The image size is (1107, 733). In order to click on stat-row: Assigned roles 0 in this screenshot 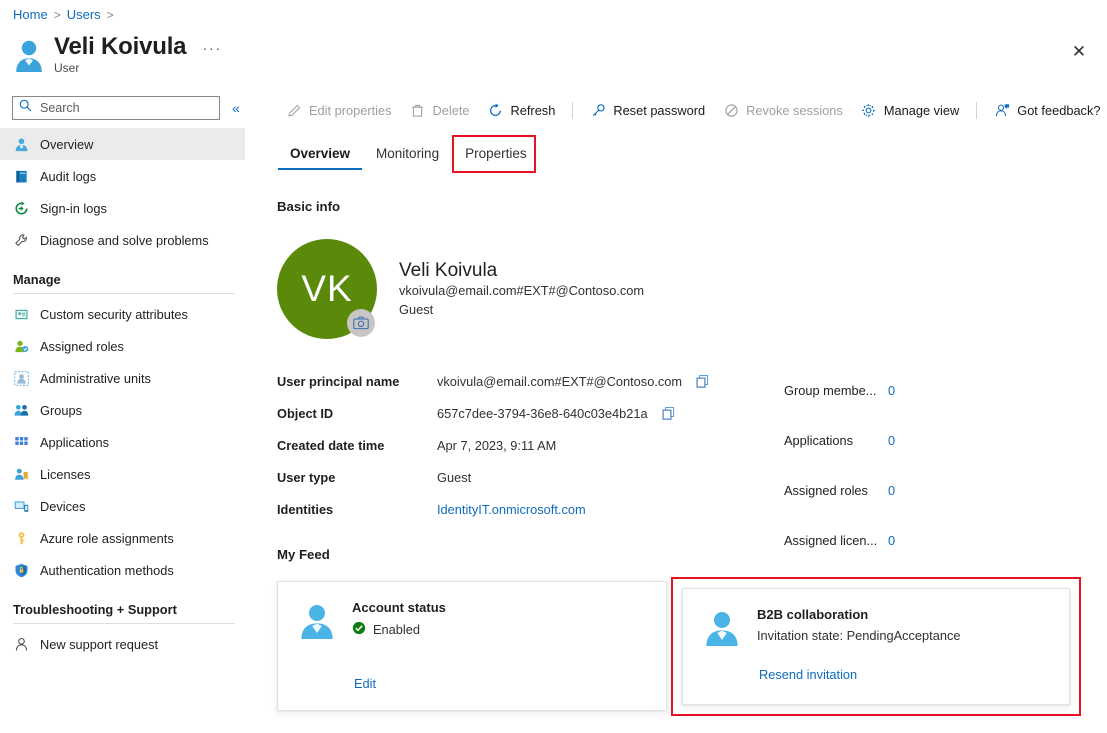, I will do `click(839, 490)`.